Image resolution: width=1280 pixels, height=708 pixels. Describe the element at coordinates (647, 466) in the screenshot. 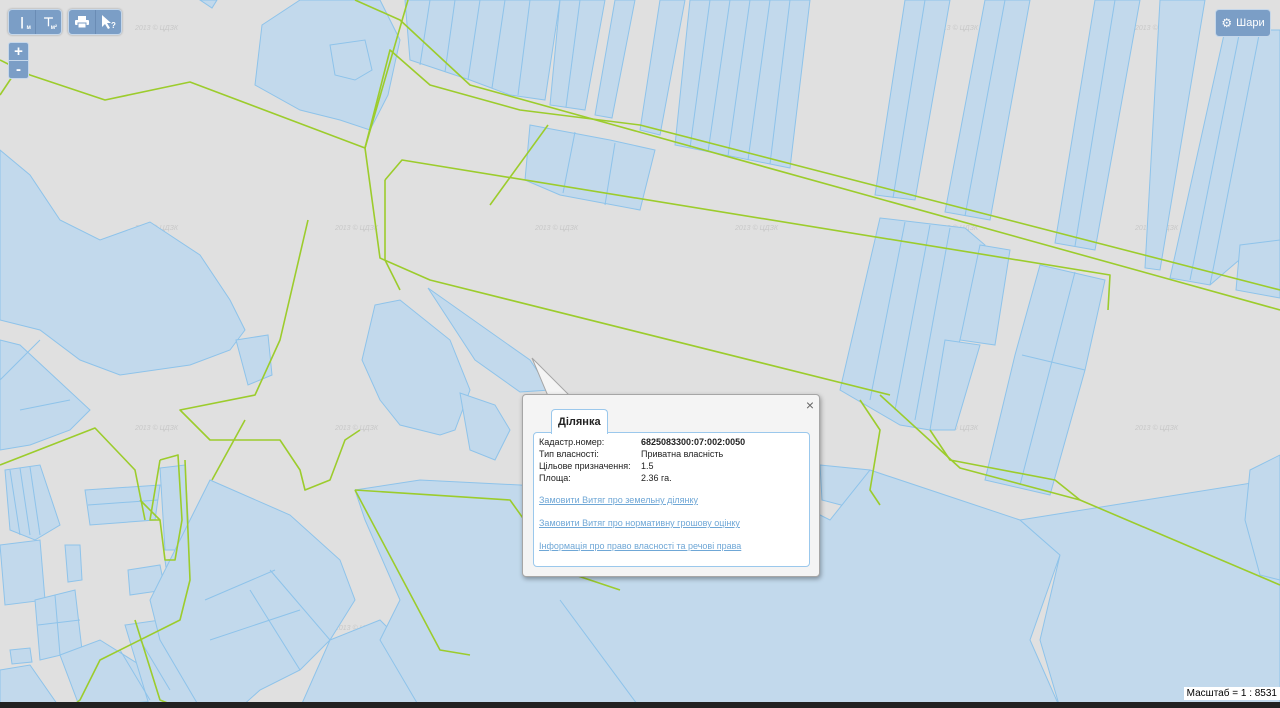

I see `info-value: 1.5` at that location.